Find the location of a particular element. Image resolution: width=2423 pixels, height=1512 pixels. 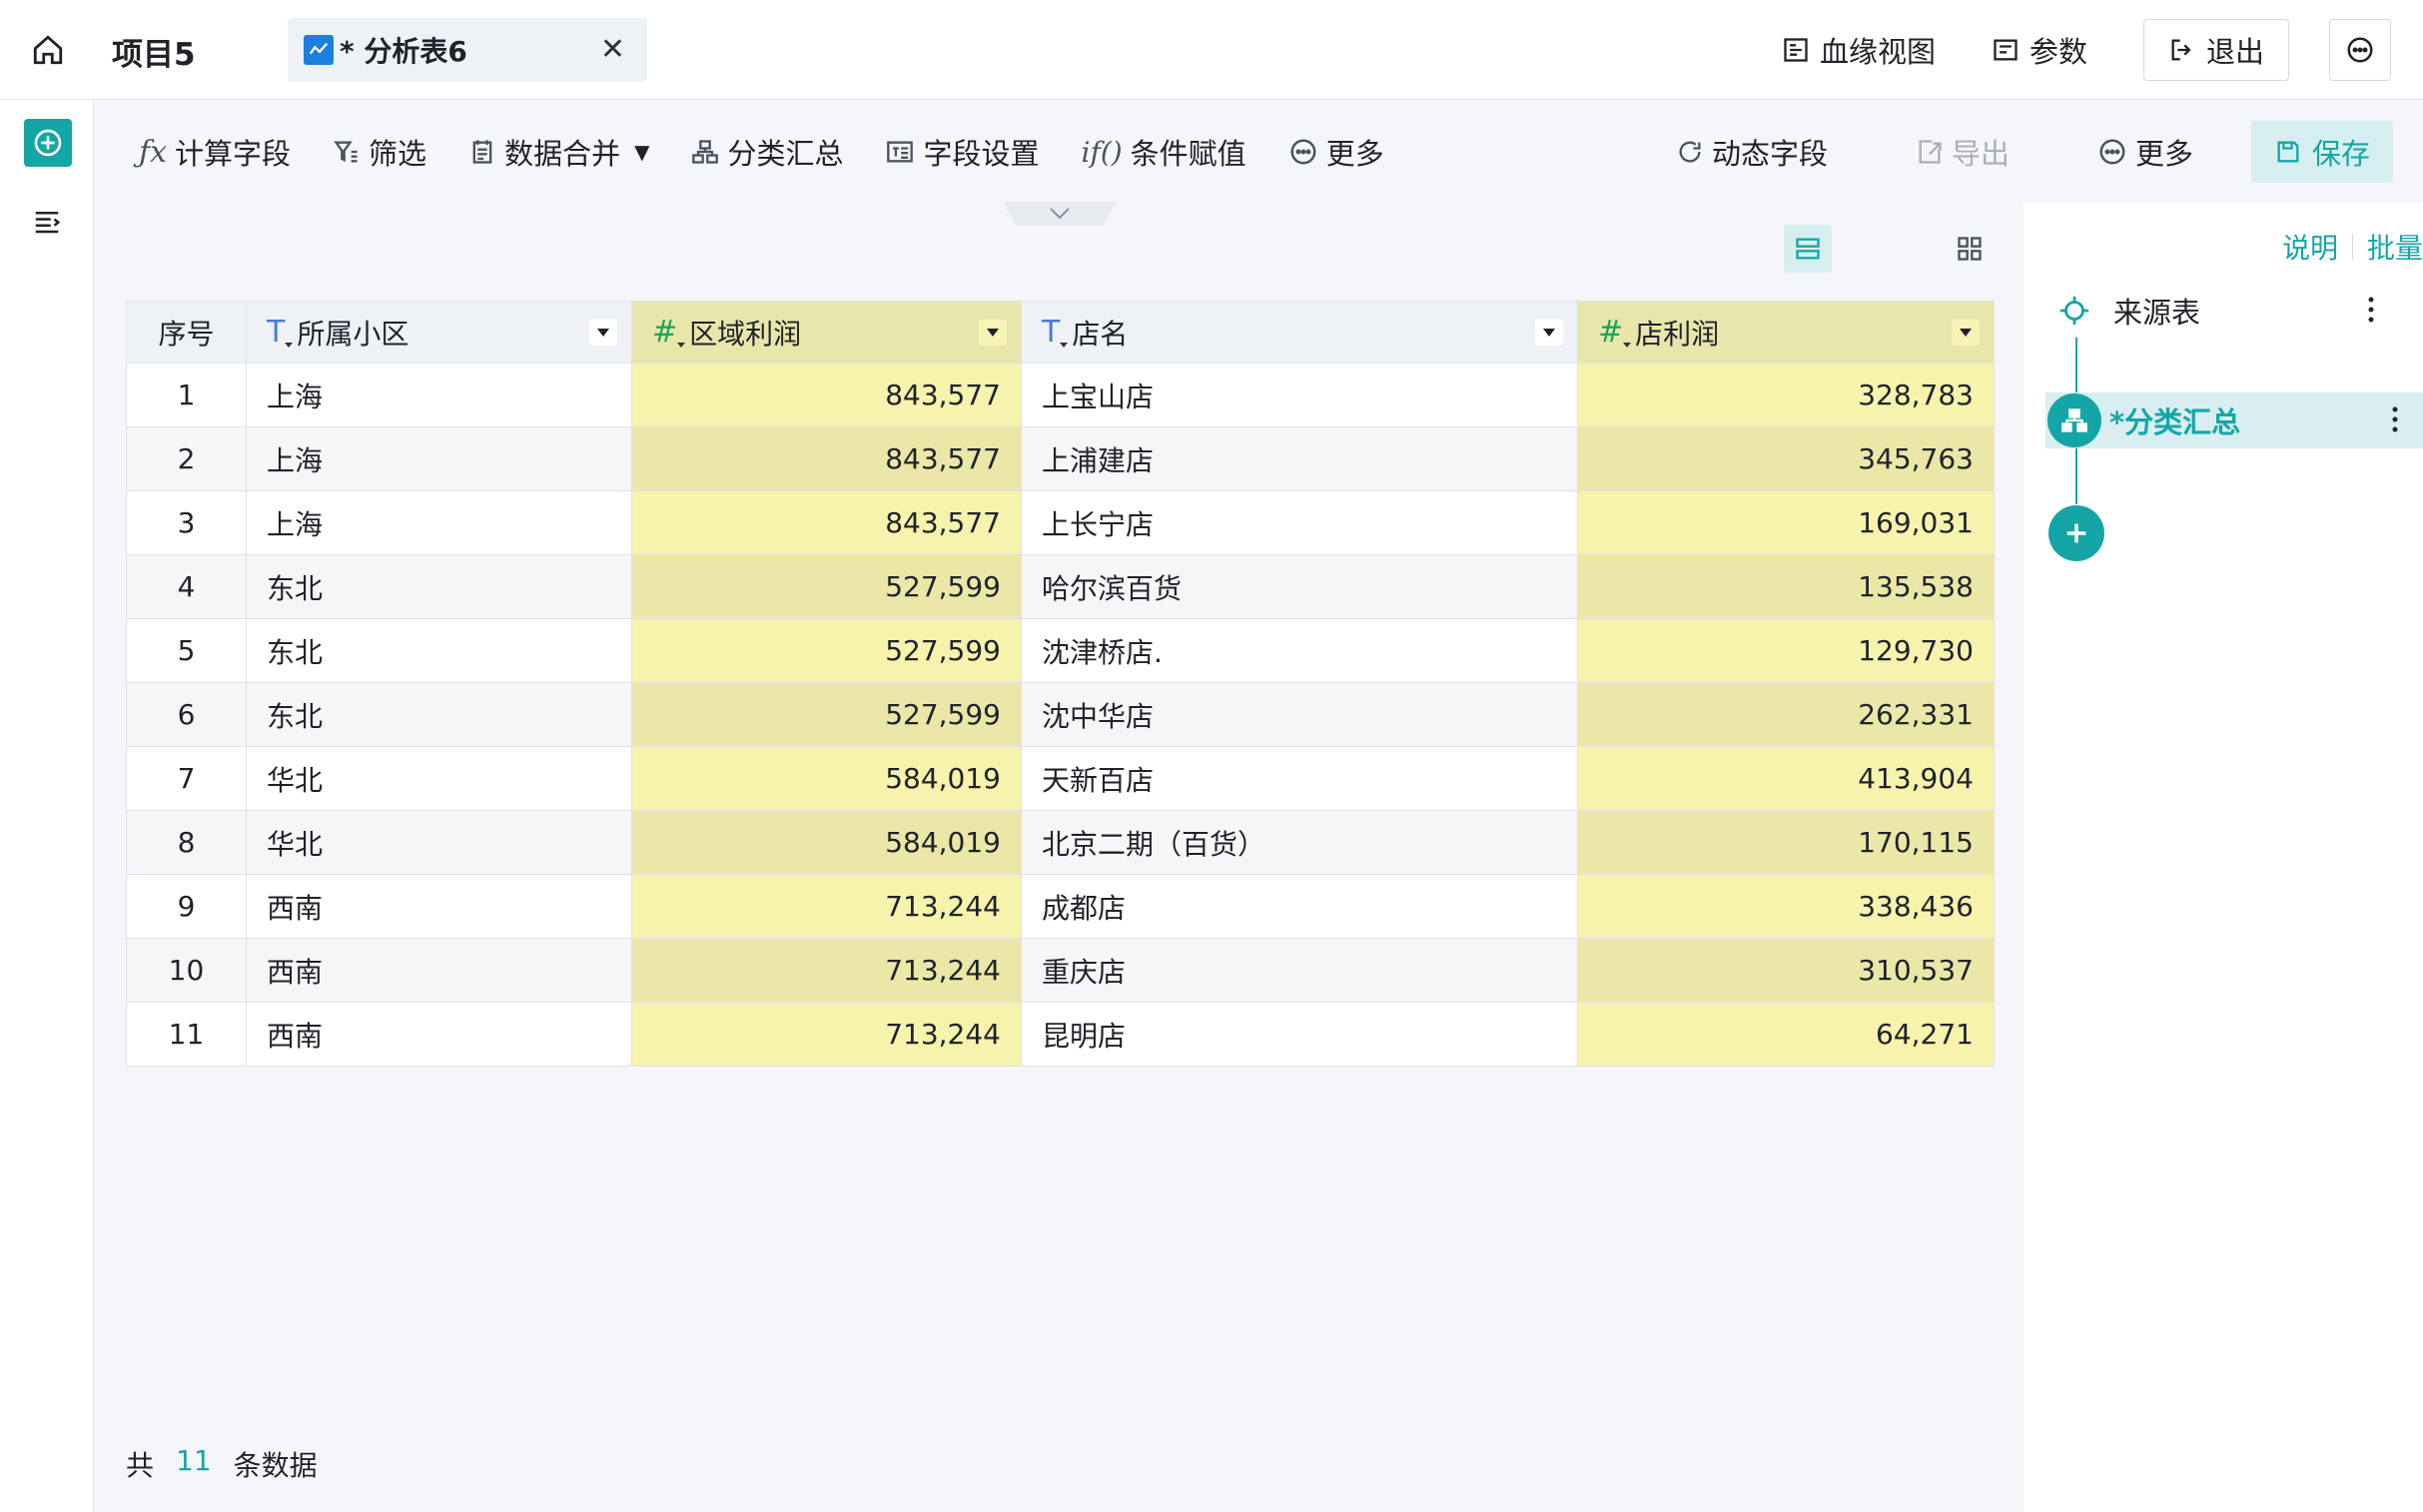

table-row: 9 西南 713,244 成都店 338,436 is located at coordinates (1060, 906).